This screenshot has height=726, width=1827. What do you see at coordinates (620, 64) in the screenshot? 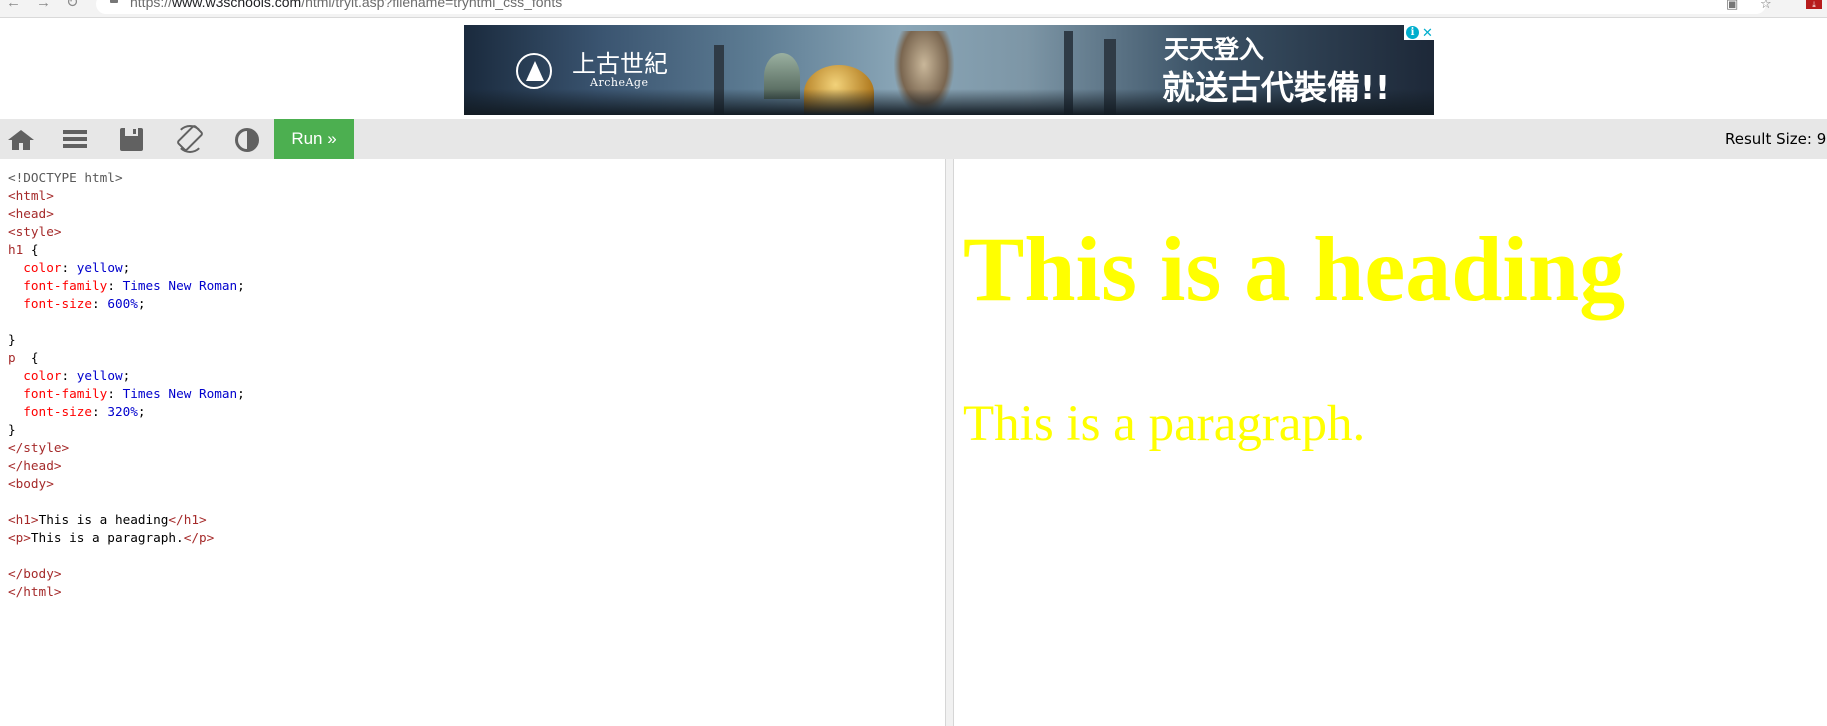
I see `ad-logo-name: 上古世紀` at bounding box center [620, 64].